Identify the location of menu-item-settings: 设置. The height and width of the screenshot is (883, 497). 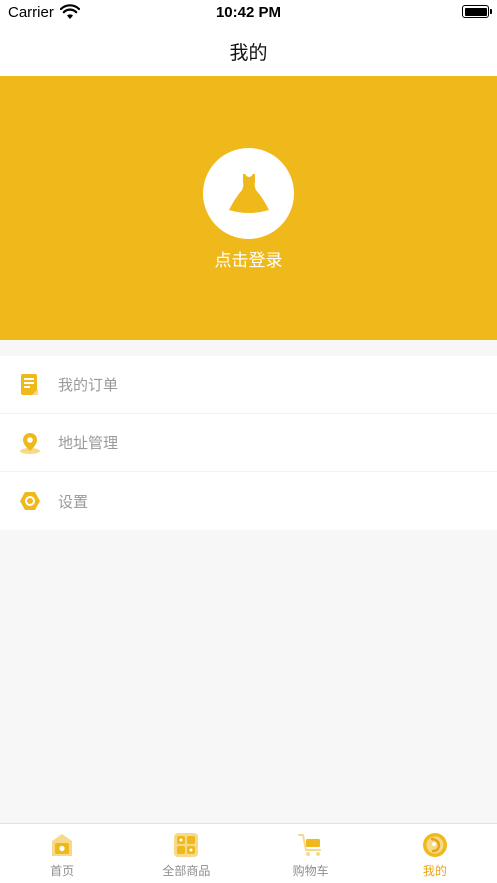
(248, 501).